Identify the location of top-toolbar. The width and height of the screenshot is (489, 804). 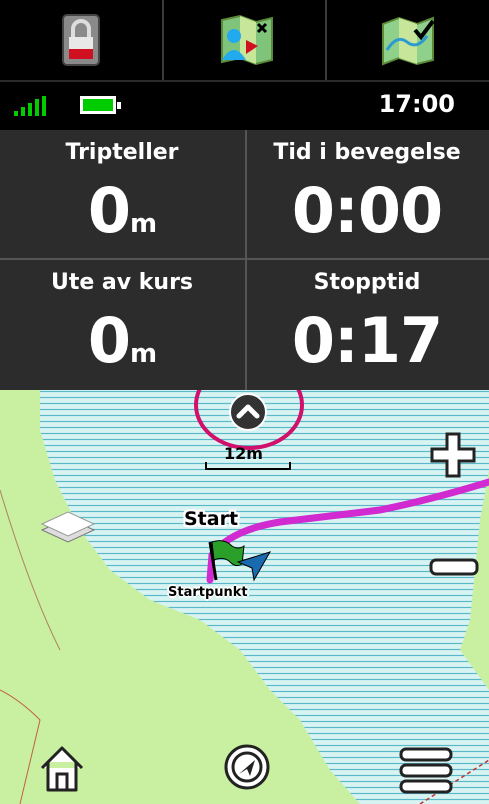
(244, 40).